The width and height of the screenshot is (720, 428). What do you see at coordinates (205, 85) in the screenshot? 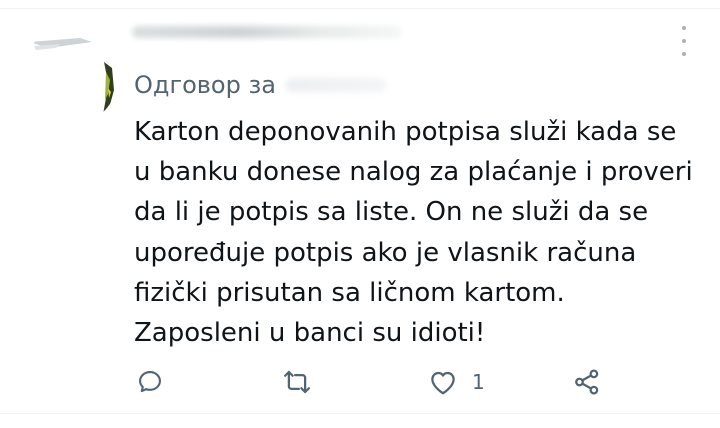
I see `reply-to-label: Одговор за` at bounding box center [205, 85].